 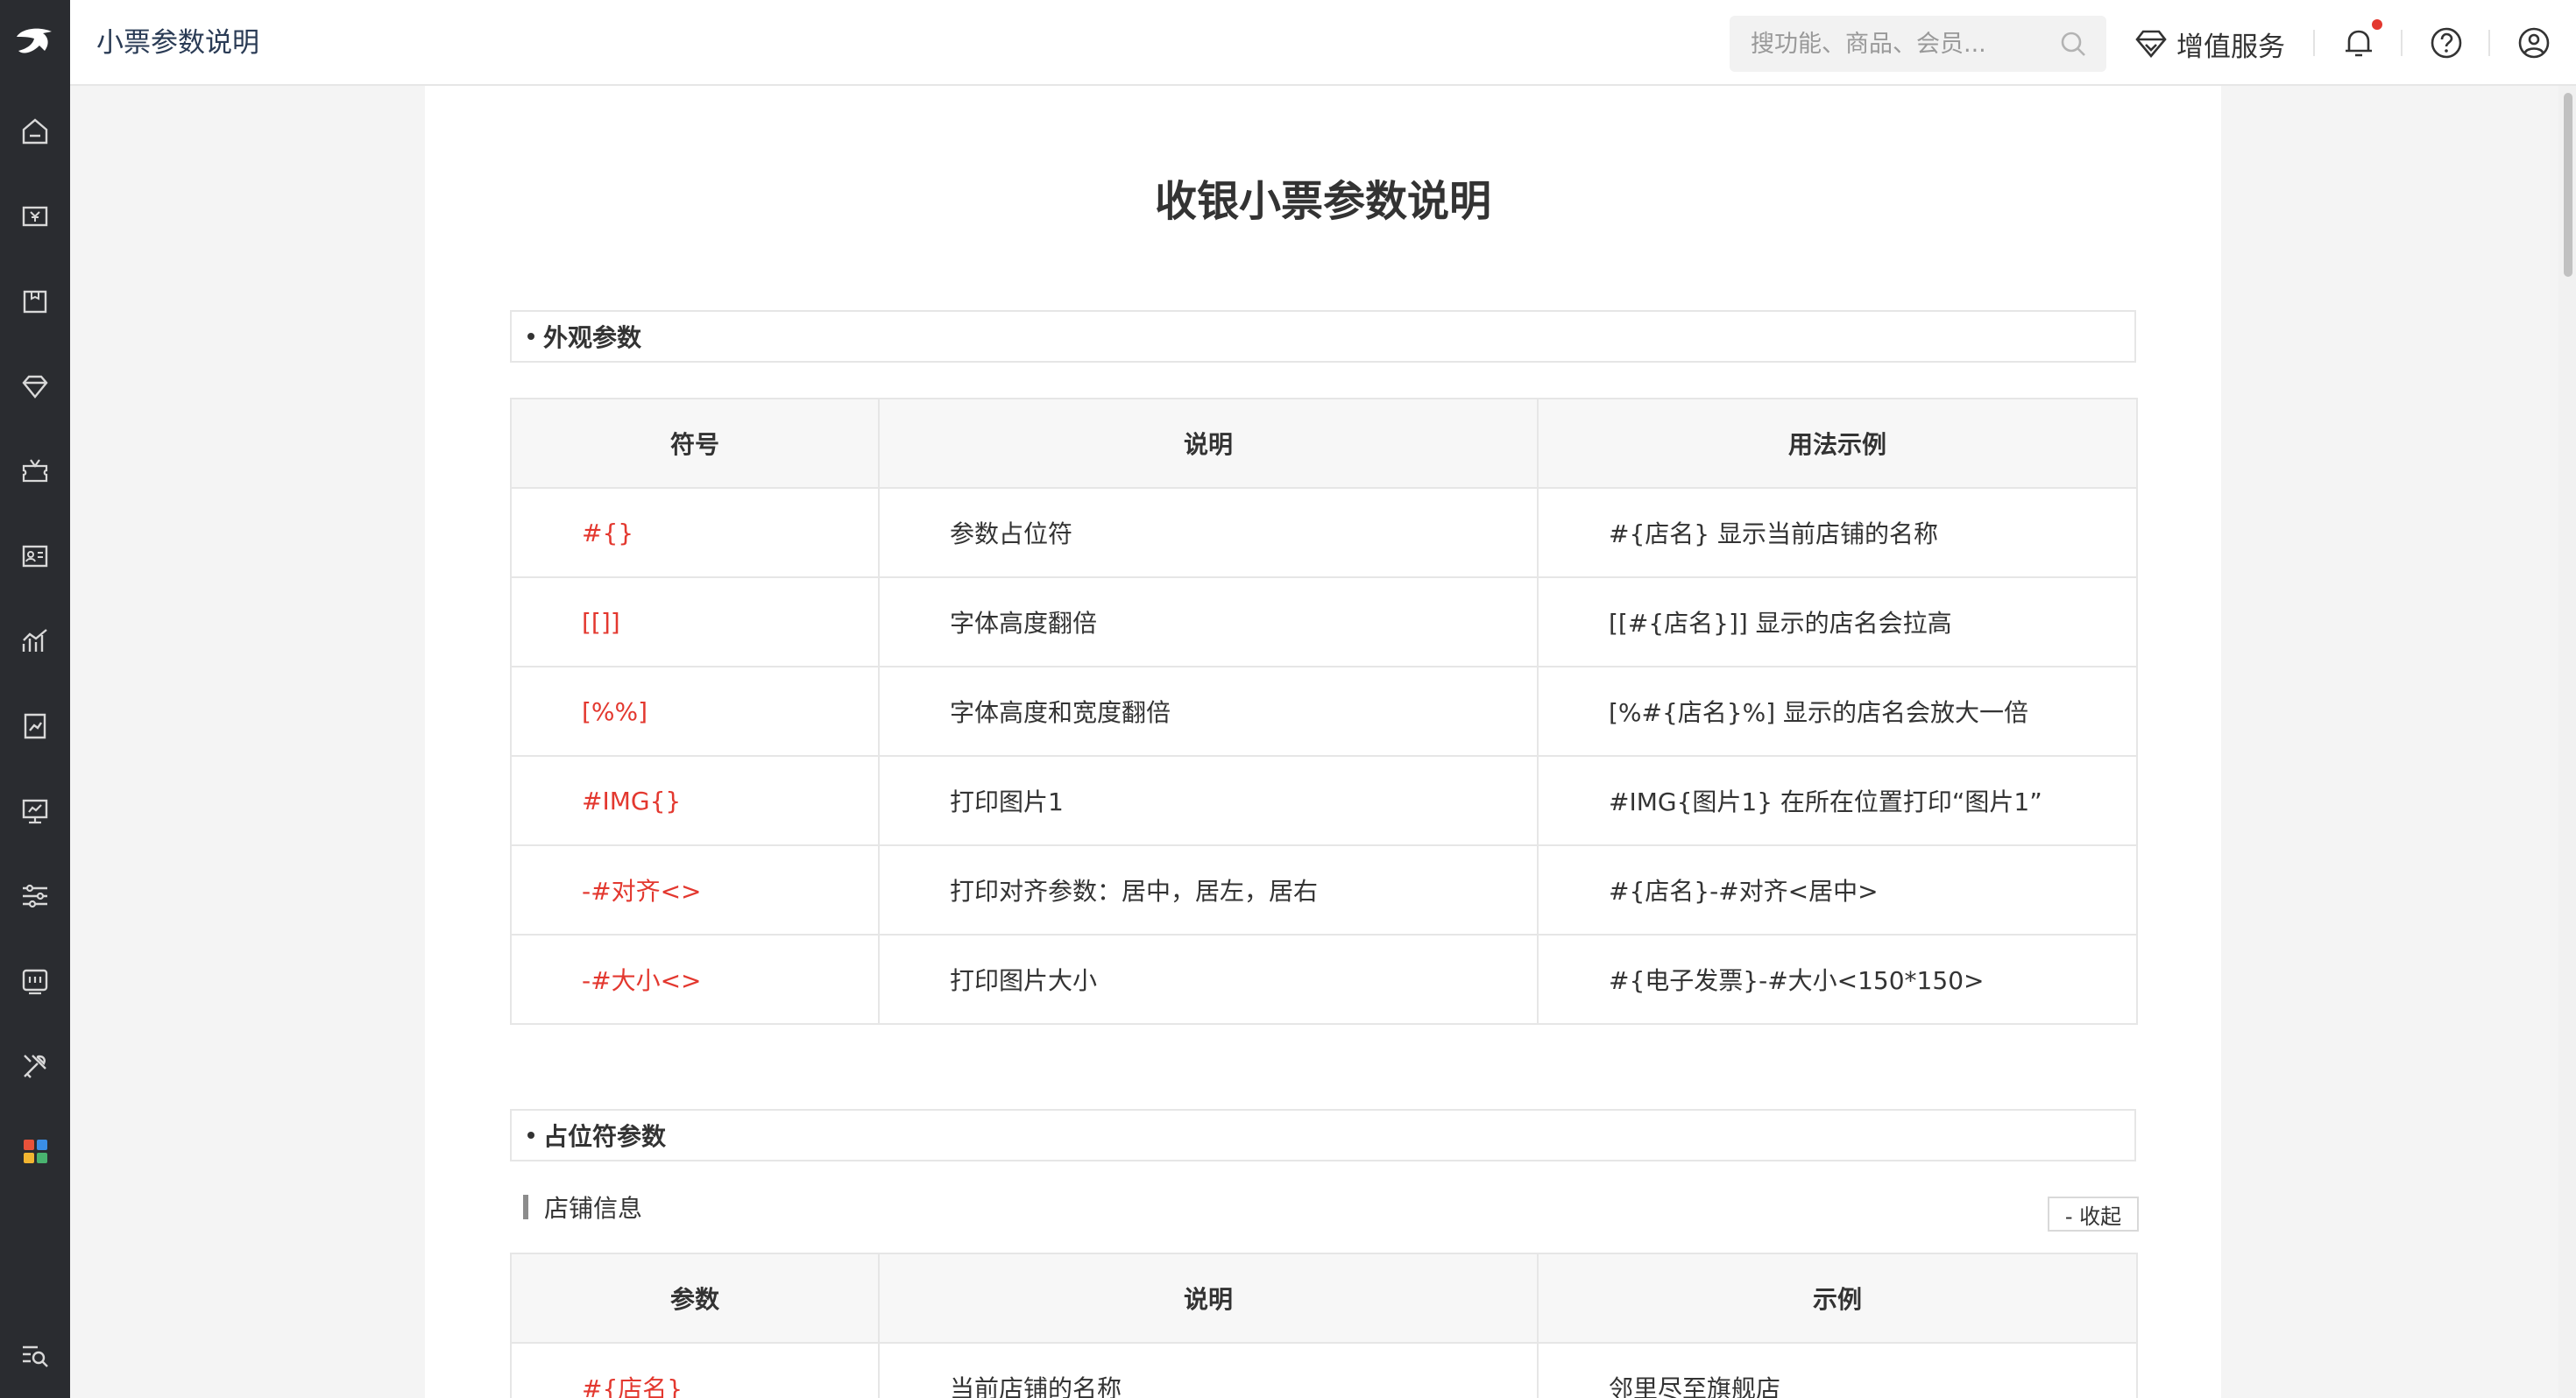 I want to click on table-row: -#对齐<> 打印对齐参数：居中，居左，居右 #{店名}-#对齐<居中>, so click(x=1324, y=890).